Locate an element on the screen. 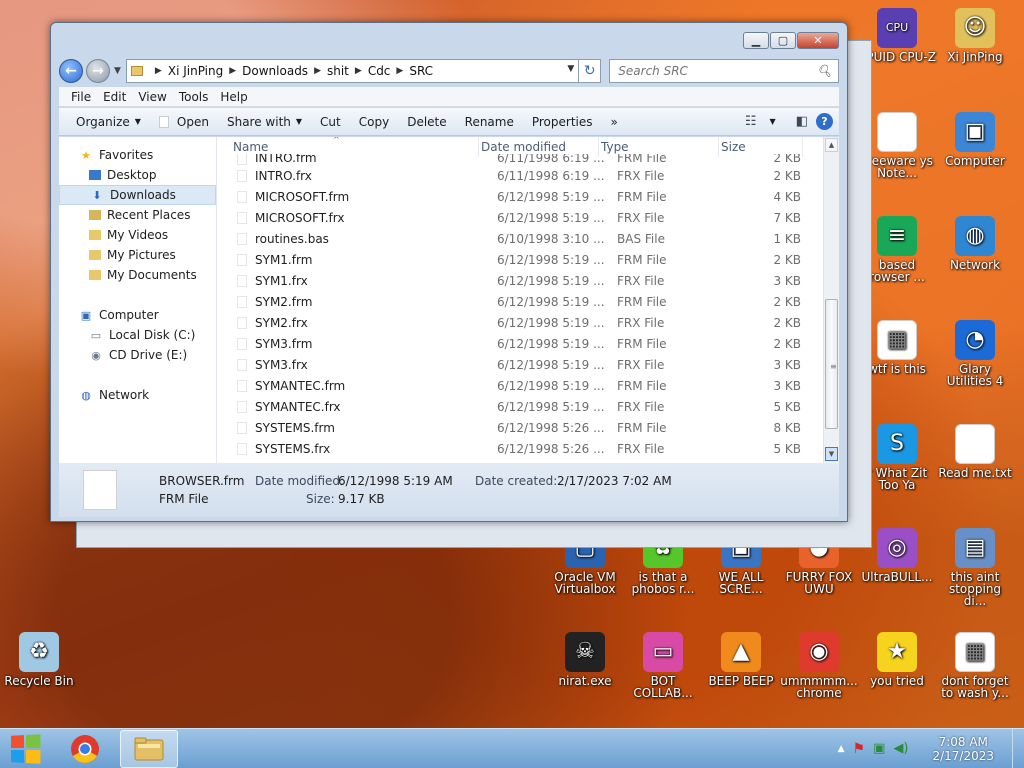  forward-button: → is located at coordinates (97, 71).